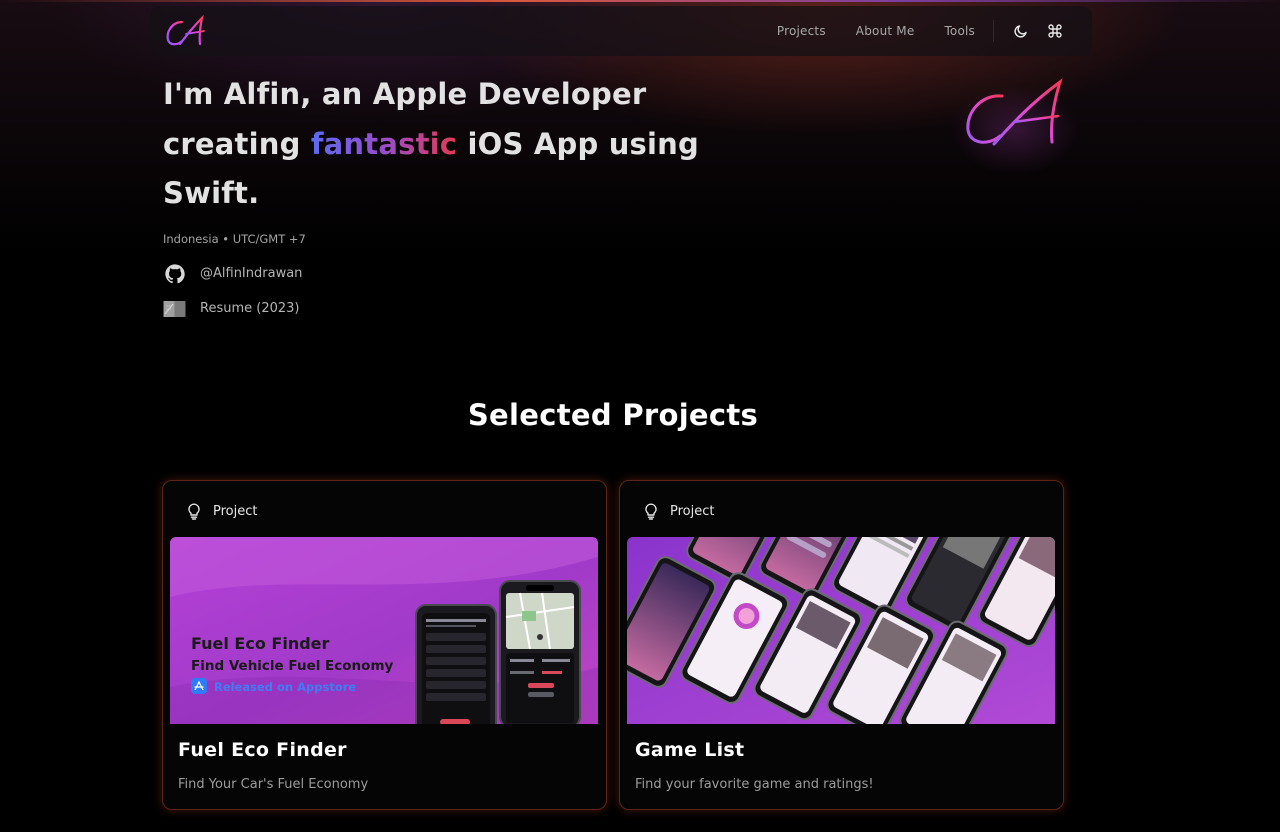 This screenshot has width=1280, height=832. I want to click on promo-headline: Fuel Eco Finder, so click(260, 643).